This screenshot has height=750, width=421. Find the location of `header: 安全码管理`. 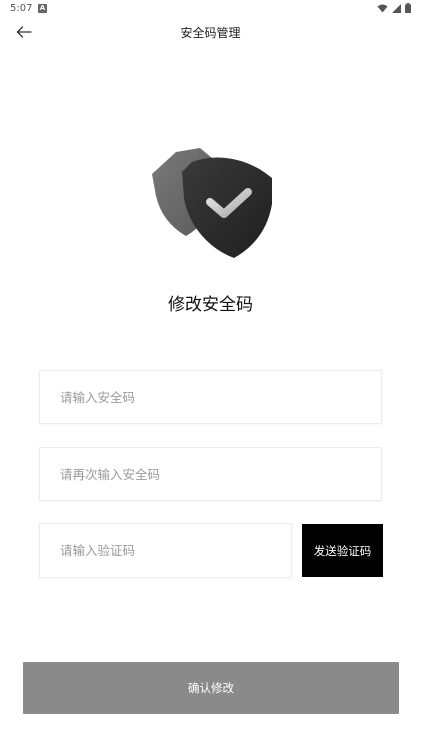

header: 安全码管理 is located at coordinates (210, 32).